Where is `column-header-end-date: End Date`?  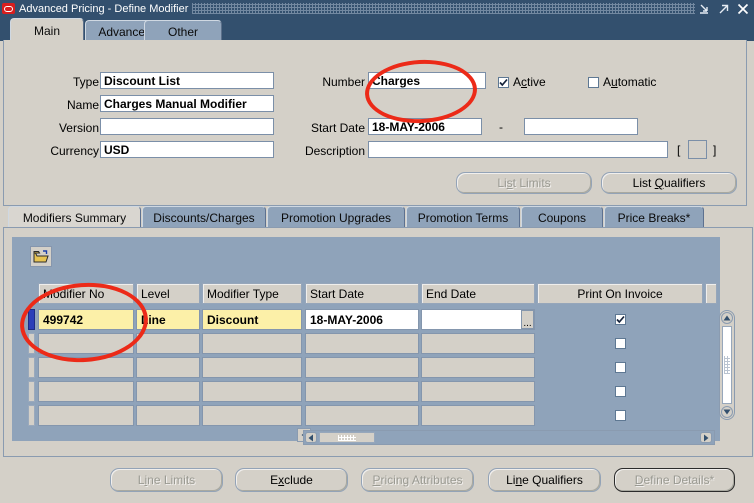
column-header-end-date: End Date is located at coordinates (478, 293).